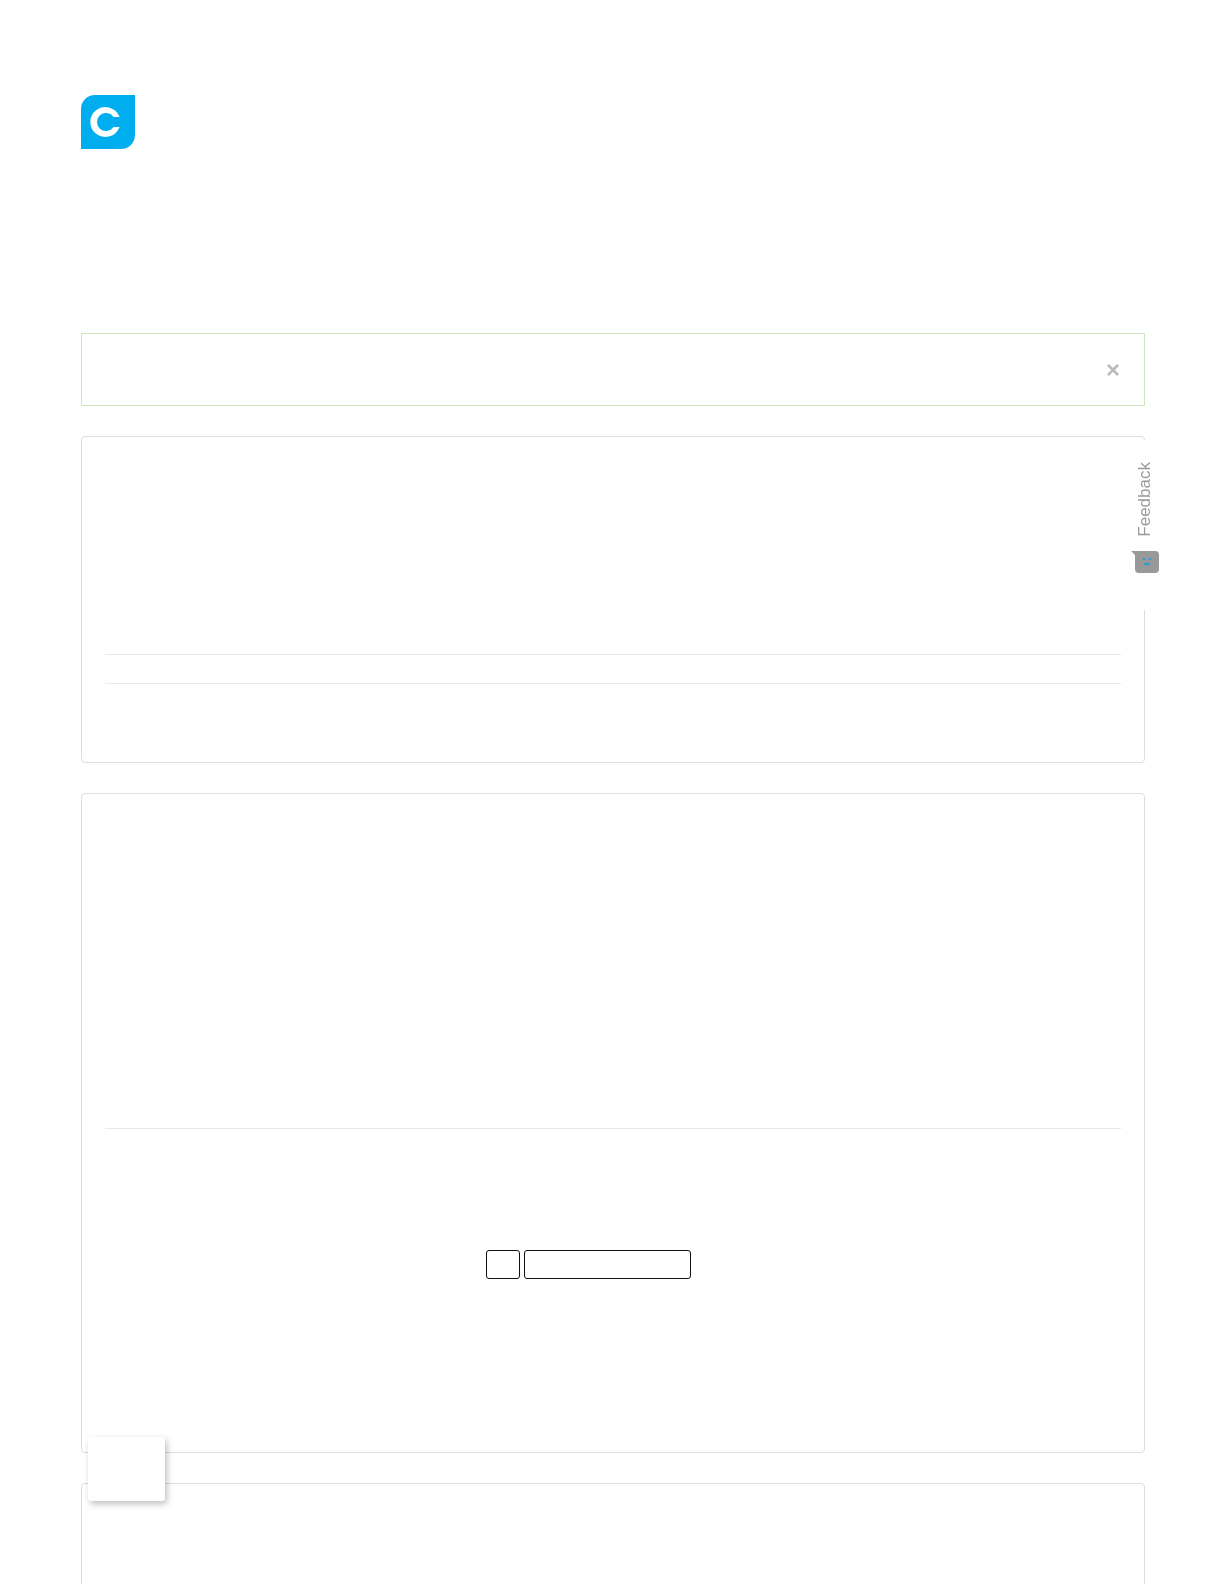 This screenshot has height=1584, width=1224. I want to click on empty-box, so click(503, 1264).